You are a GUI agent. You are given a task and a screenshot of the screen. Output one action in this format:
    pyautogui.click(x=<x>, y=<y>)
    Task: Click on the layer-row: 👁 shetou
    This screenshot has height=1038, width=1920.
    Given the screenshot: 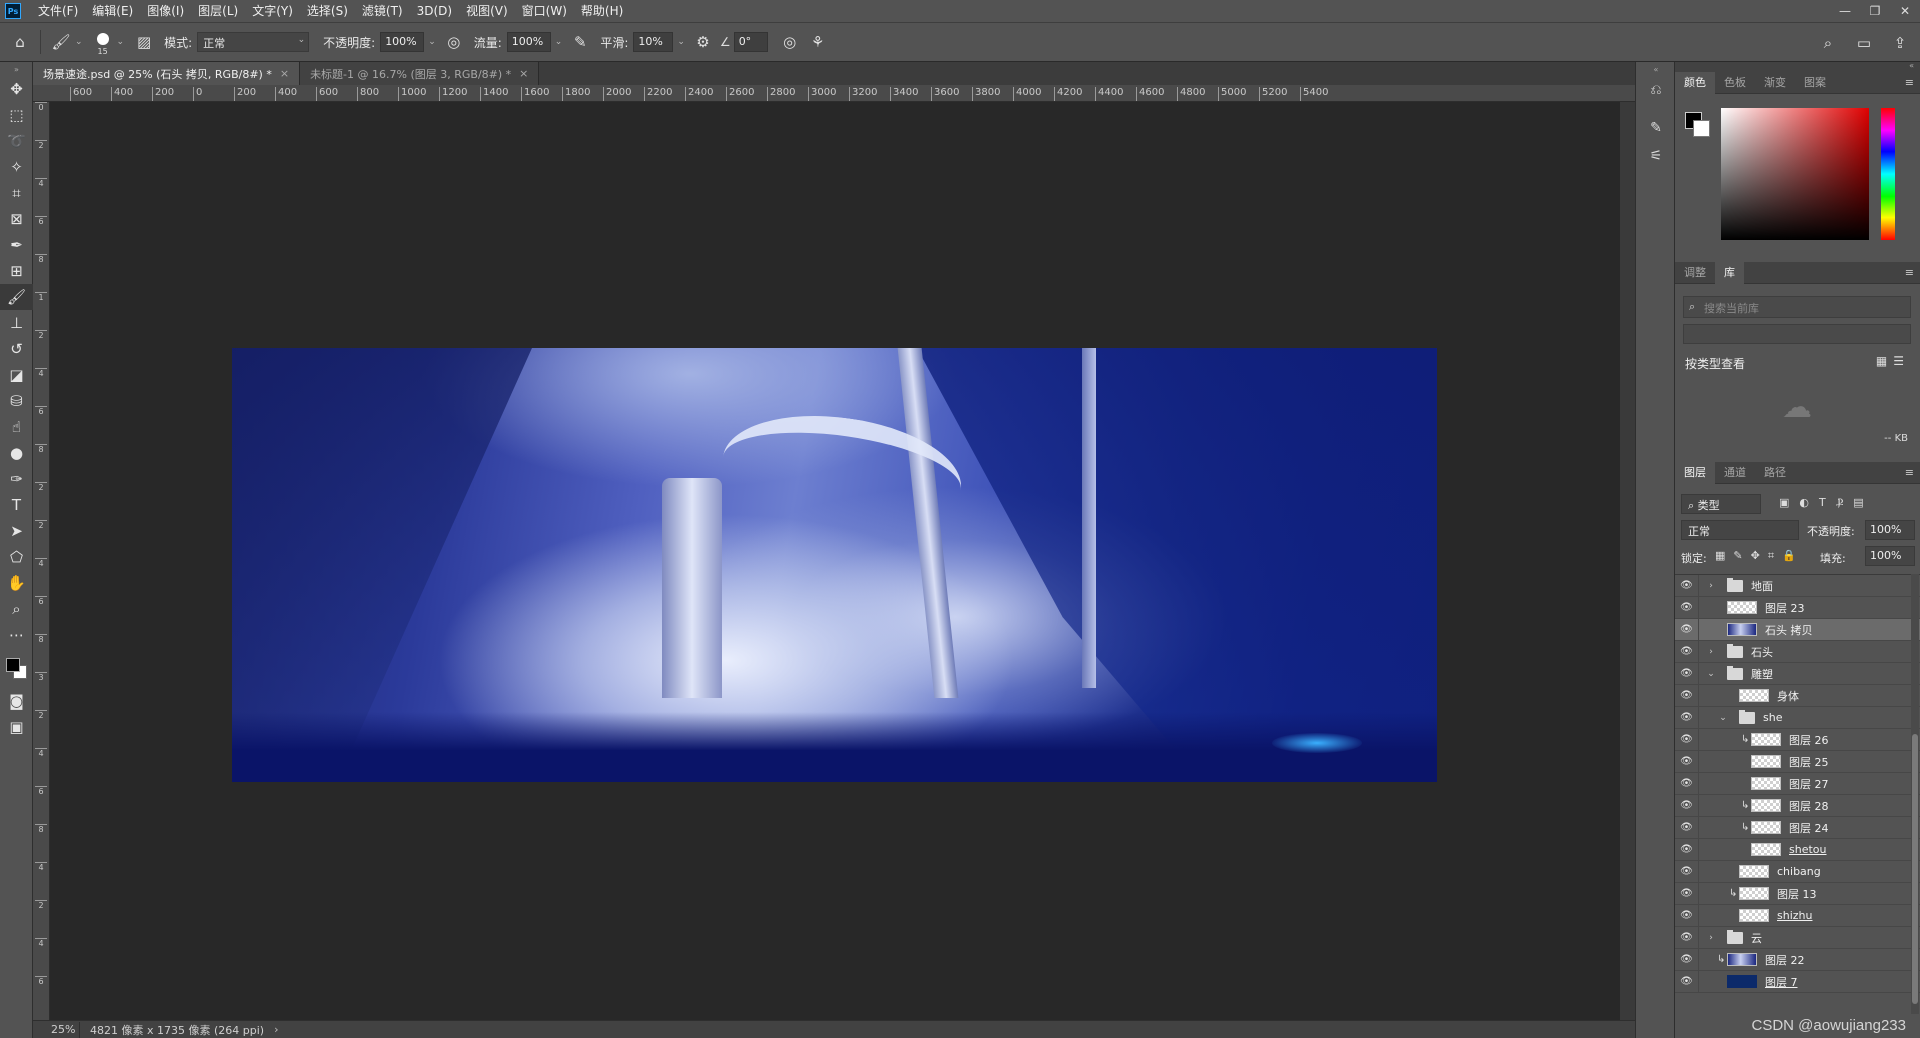 What is the action you would take?
    pyautogui.click(x=1797, y=849)
    